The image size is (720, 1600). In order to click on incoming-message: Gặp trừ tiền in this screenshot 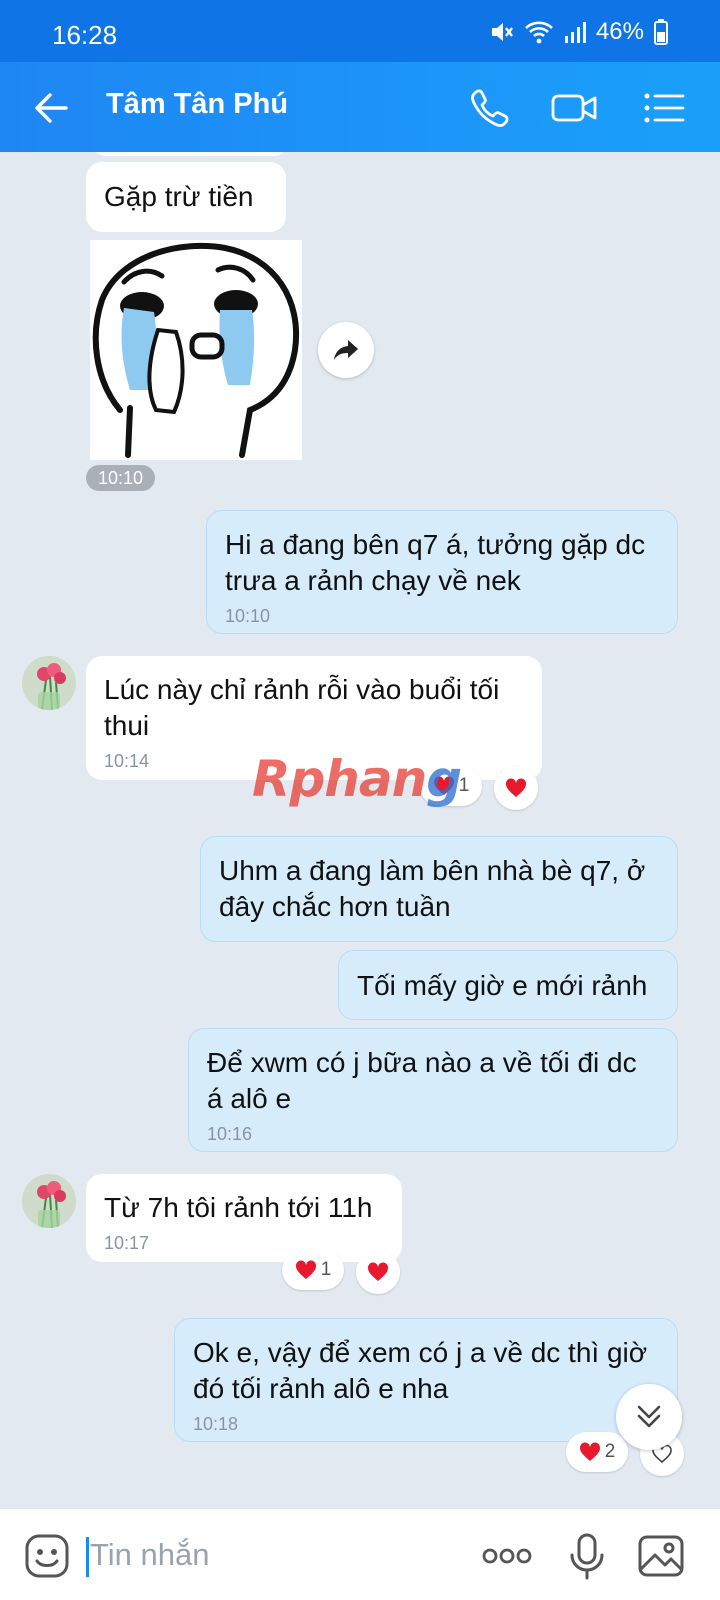, I will do `click(186, 197)`.